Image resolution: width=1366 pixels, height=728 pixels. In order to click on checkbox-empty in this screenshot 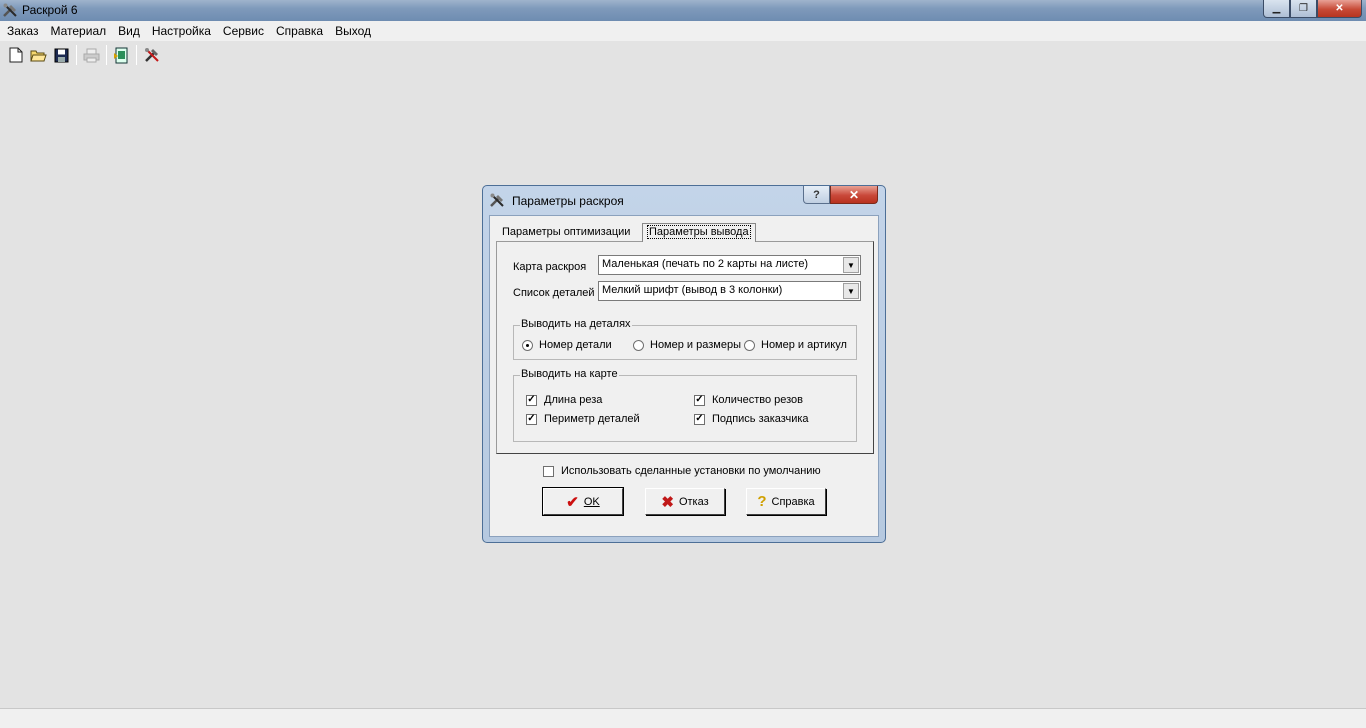, I will do `click(548, 471)`.